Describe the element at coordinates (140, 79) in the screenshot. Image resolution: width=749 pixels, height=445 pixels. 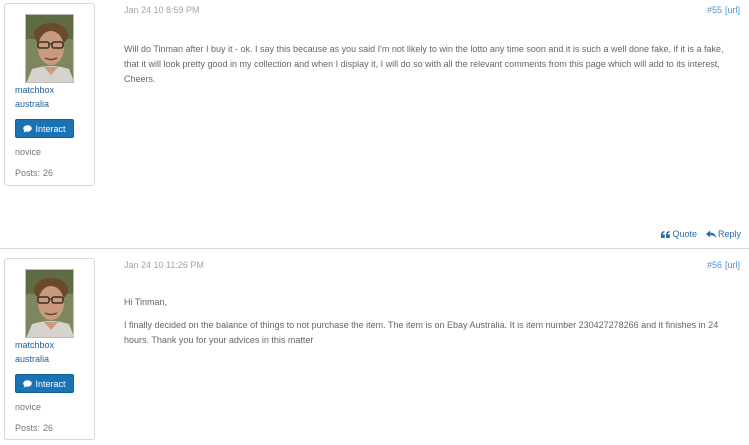
I see `post-paragraph: Cheers.` at that location.